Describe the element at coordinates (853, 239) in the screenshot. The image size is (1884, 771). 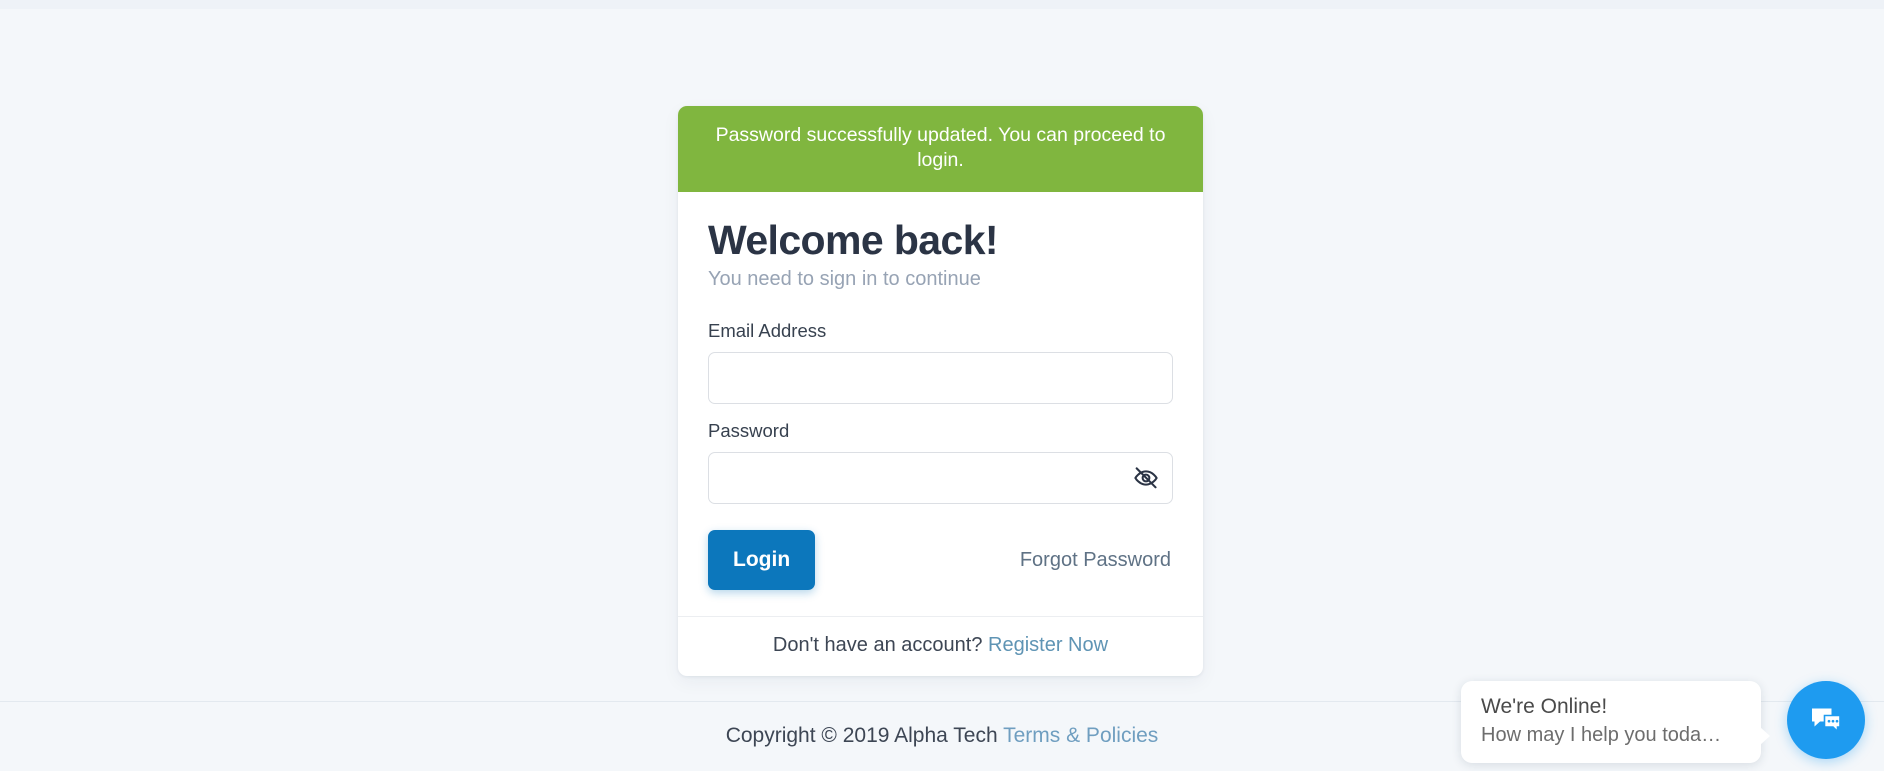
I see `page-title: Welcome back!` at that location.